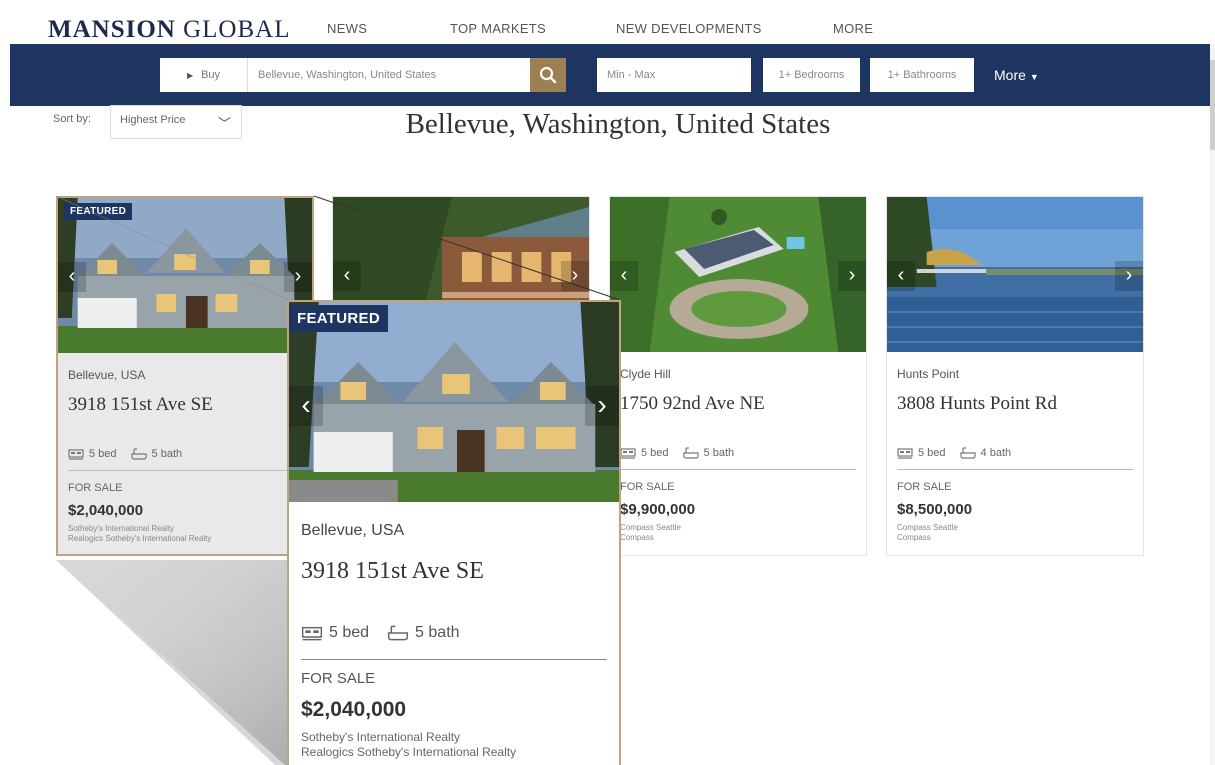 The width and height of the screenshot is (1215, 765). I want to click on listing-city: Hunts Point, so click(928, 374).